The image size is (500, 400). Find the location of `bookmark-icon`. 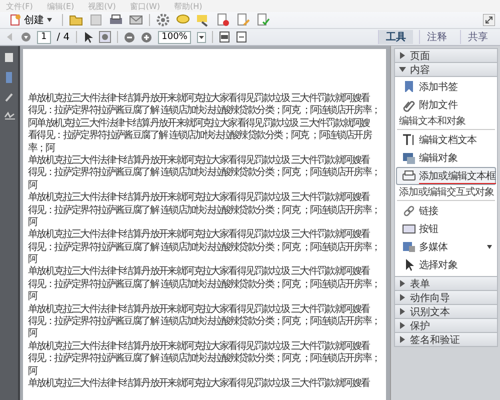

bookmark-icon is located at coordinates (409, 87).